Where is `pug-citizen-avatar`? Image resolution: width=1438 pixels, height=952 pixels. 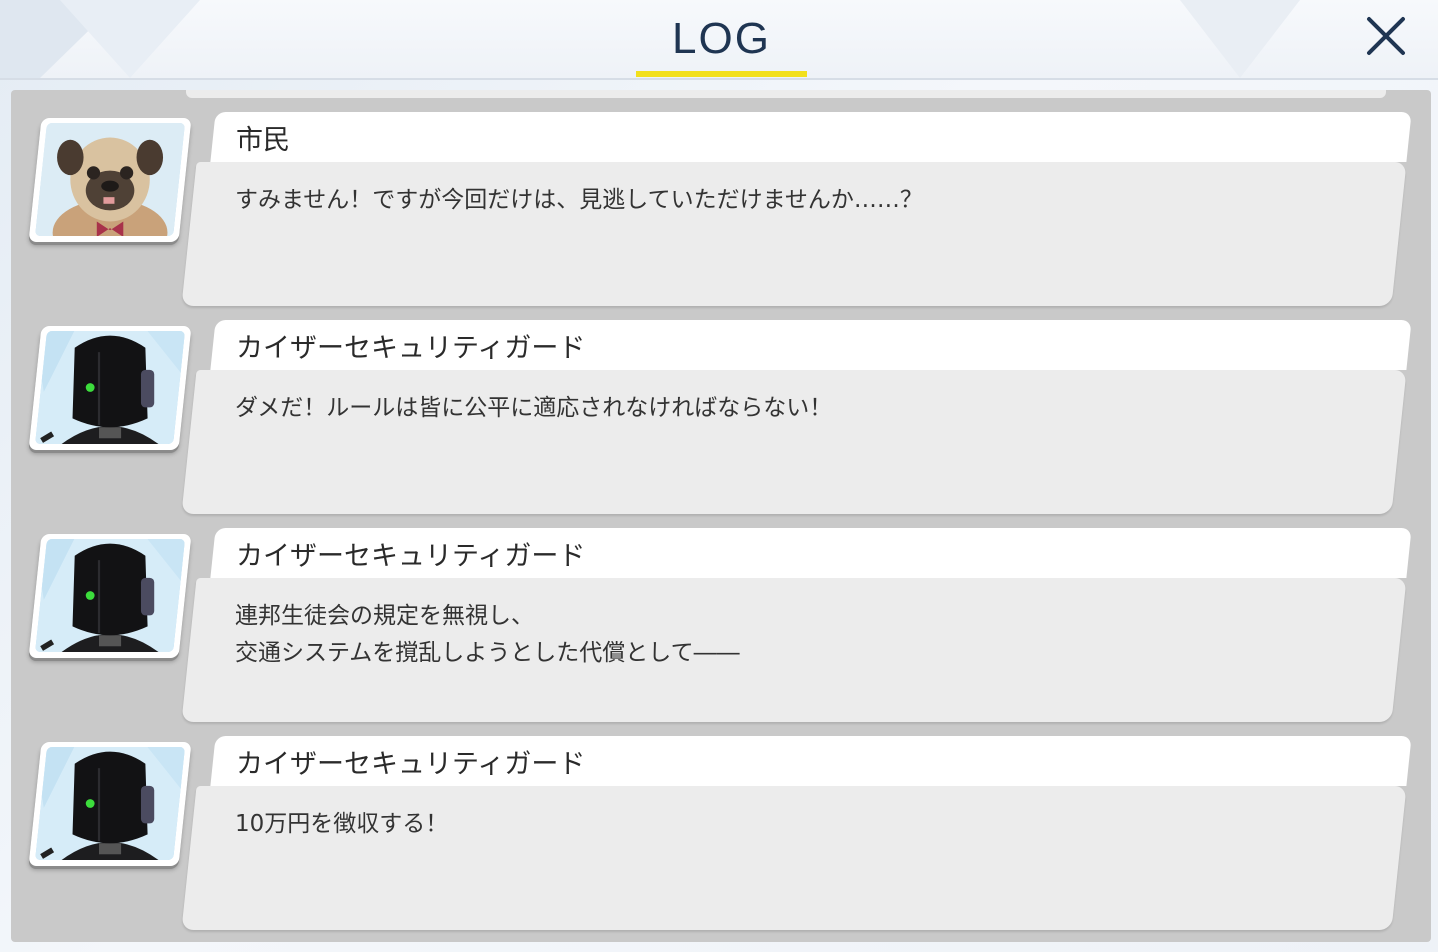 pug-citizen-avatar is located at coordinates (110, 180).